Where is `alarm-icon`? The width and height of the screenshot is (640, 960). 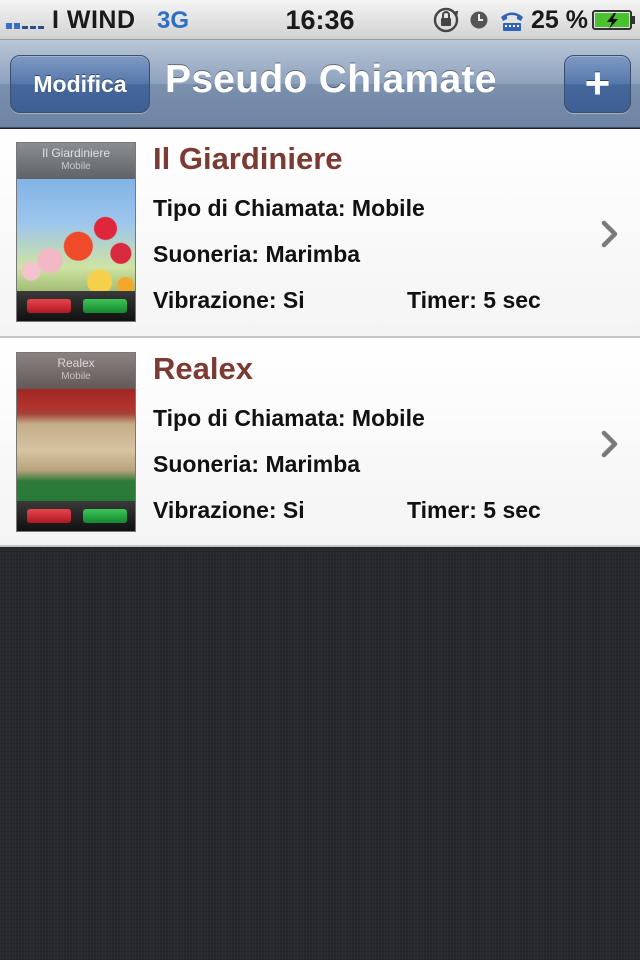 alarm-icon is located at coordinates (479, 20).